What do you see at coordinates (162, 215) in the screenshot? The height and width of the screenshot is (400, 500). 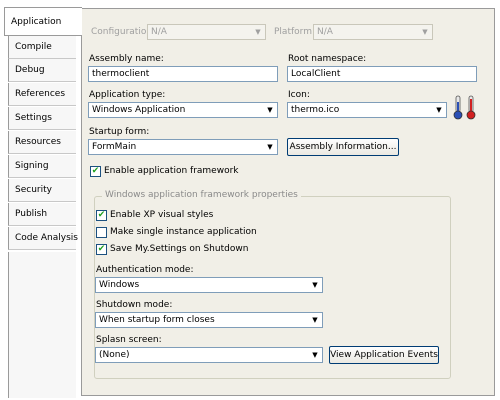 I see `xp-styles-label: Enable XP visual styles` at bounding box center [162, 215].